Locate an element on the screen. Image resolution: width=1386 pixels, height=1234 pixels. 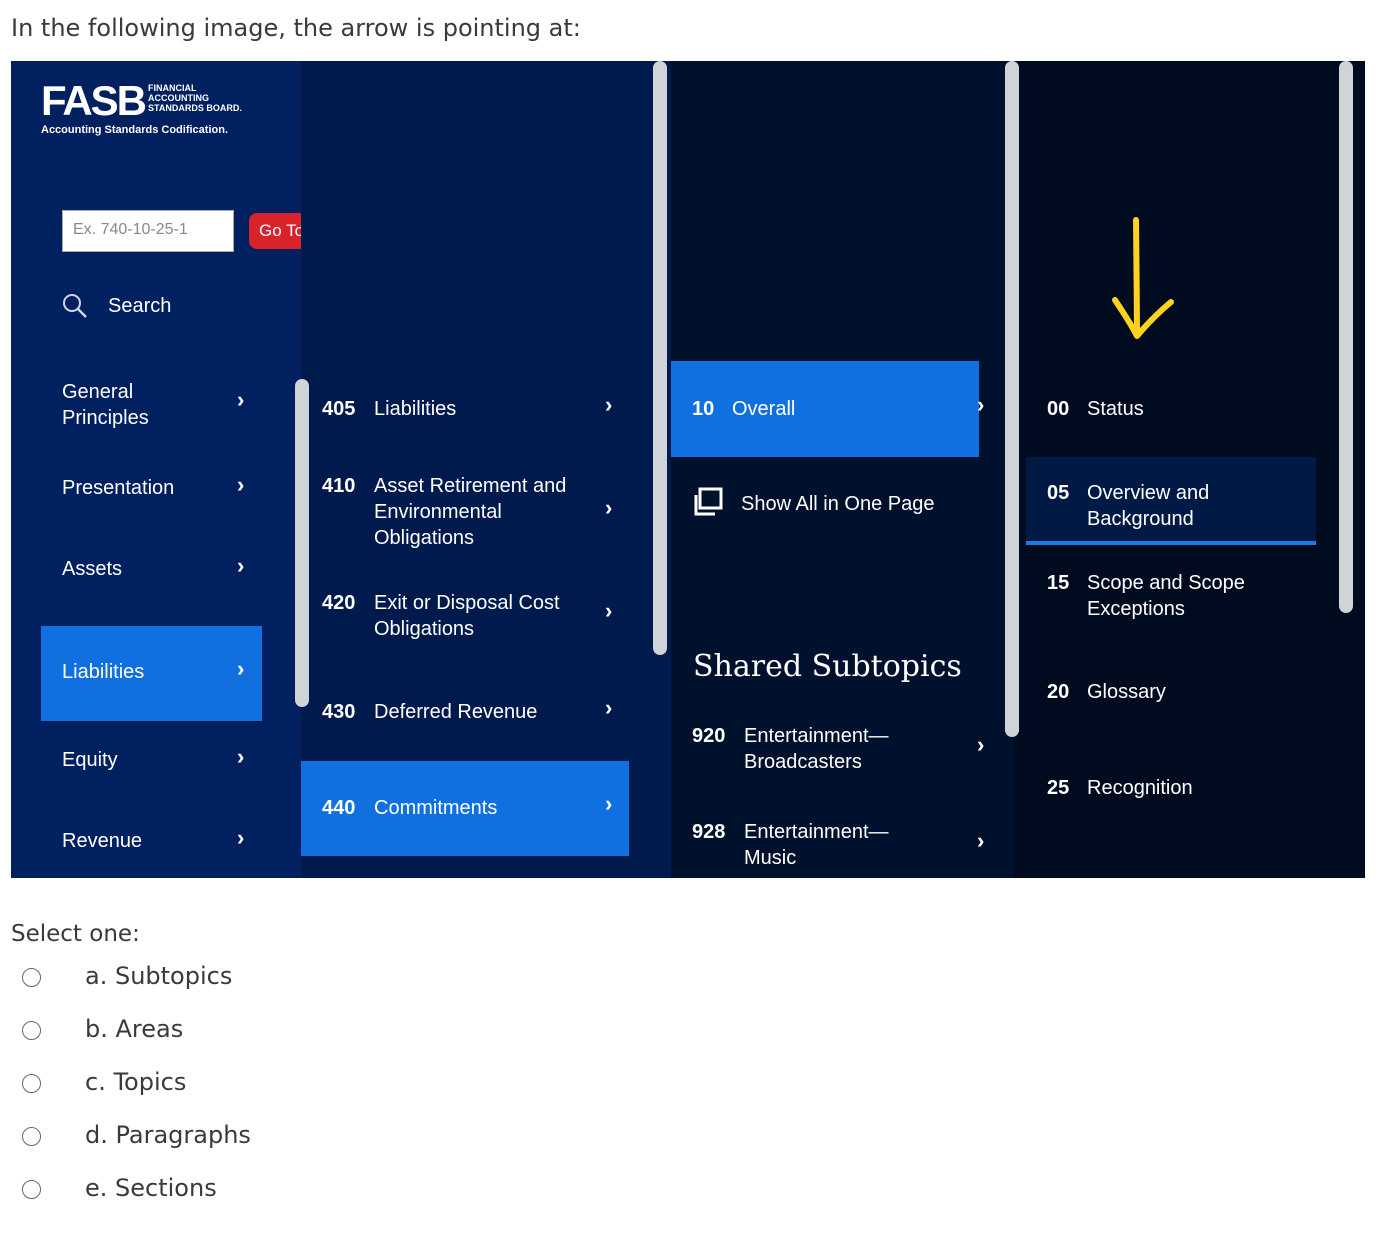
subtopics-scrollbar is located at coordinates (660, 358).